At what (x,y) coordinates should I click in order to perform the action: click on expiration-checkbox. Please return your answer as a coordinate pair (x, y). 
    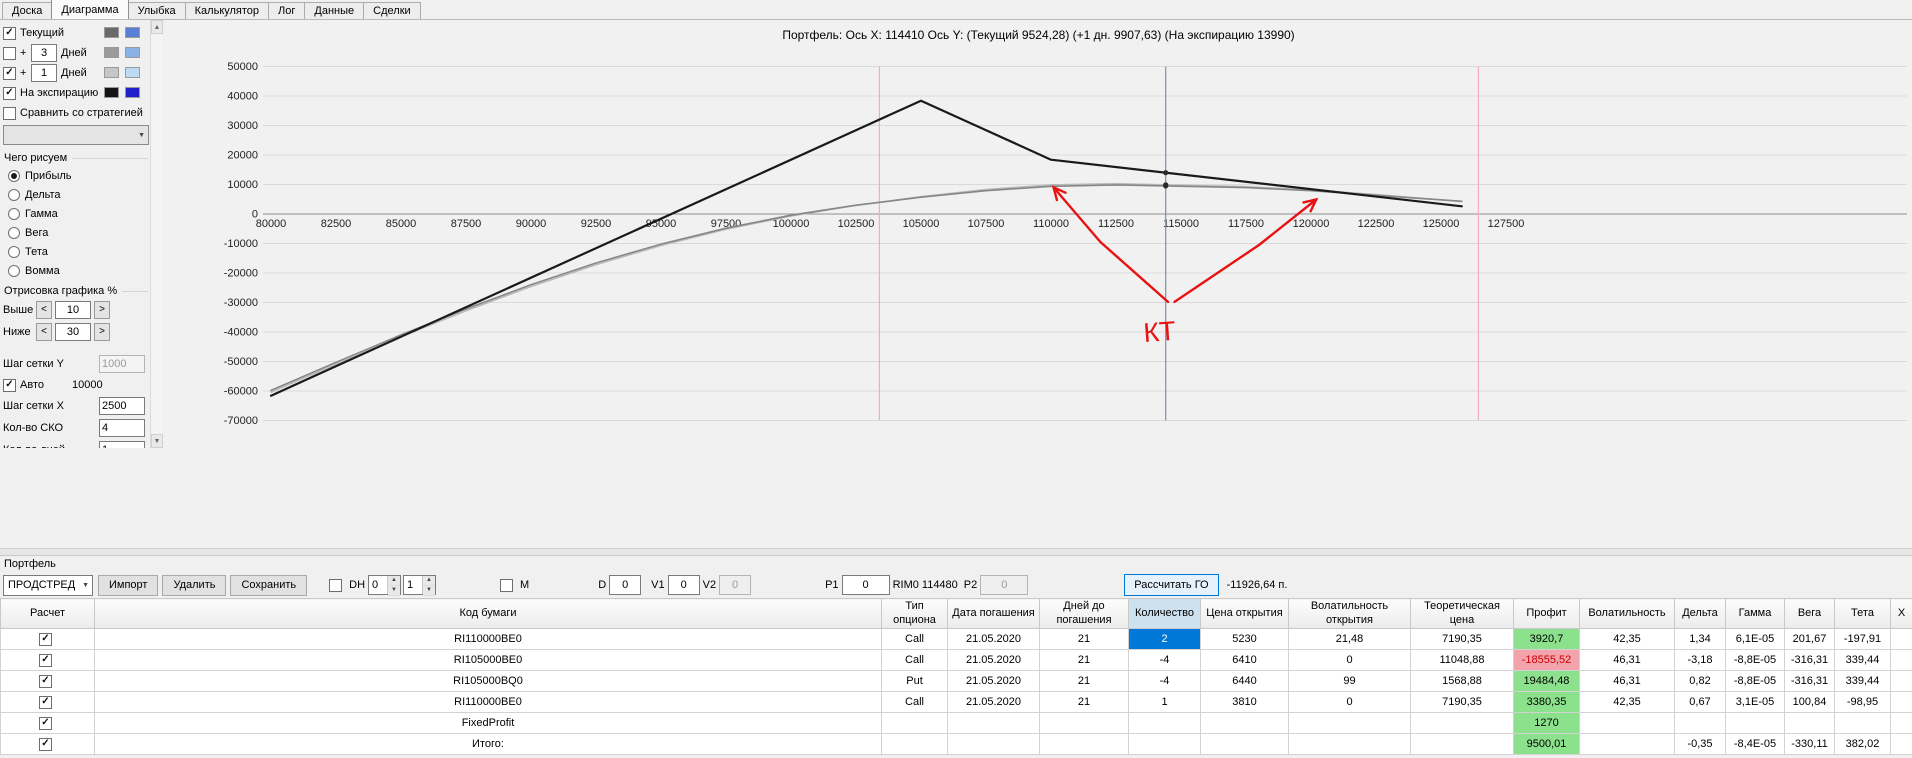
    Looking at the image, I should click on (9, 93).